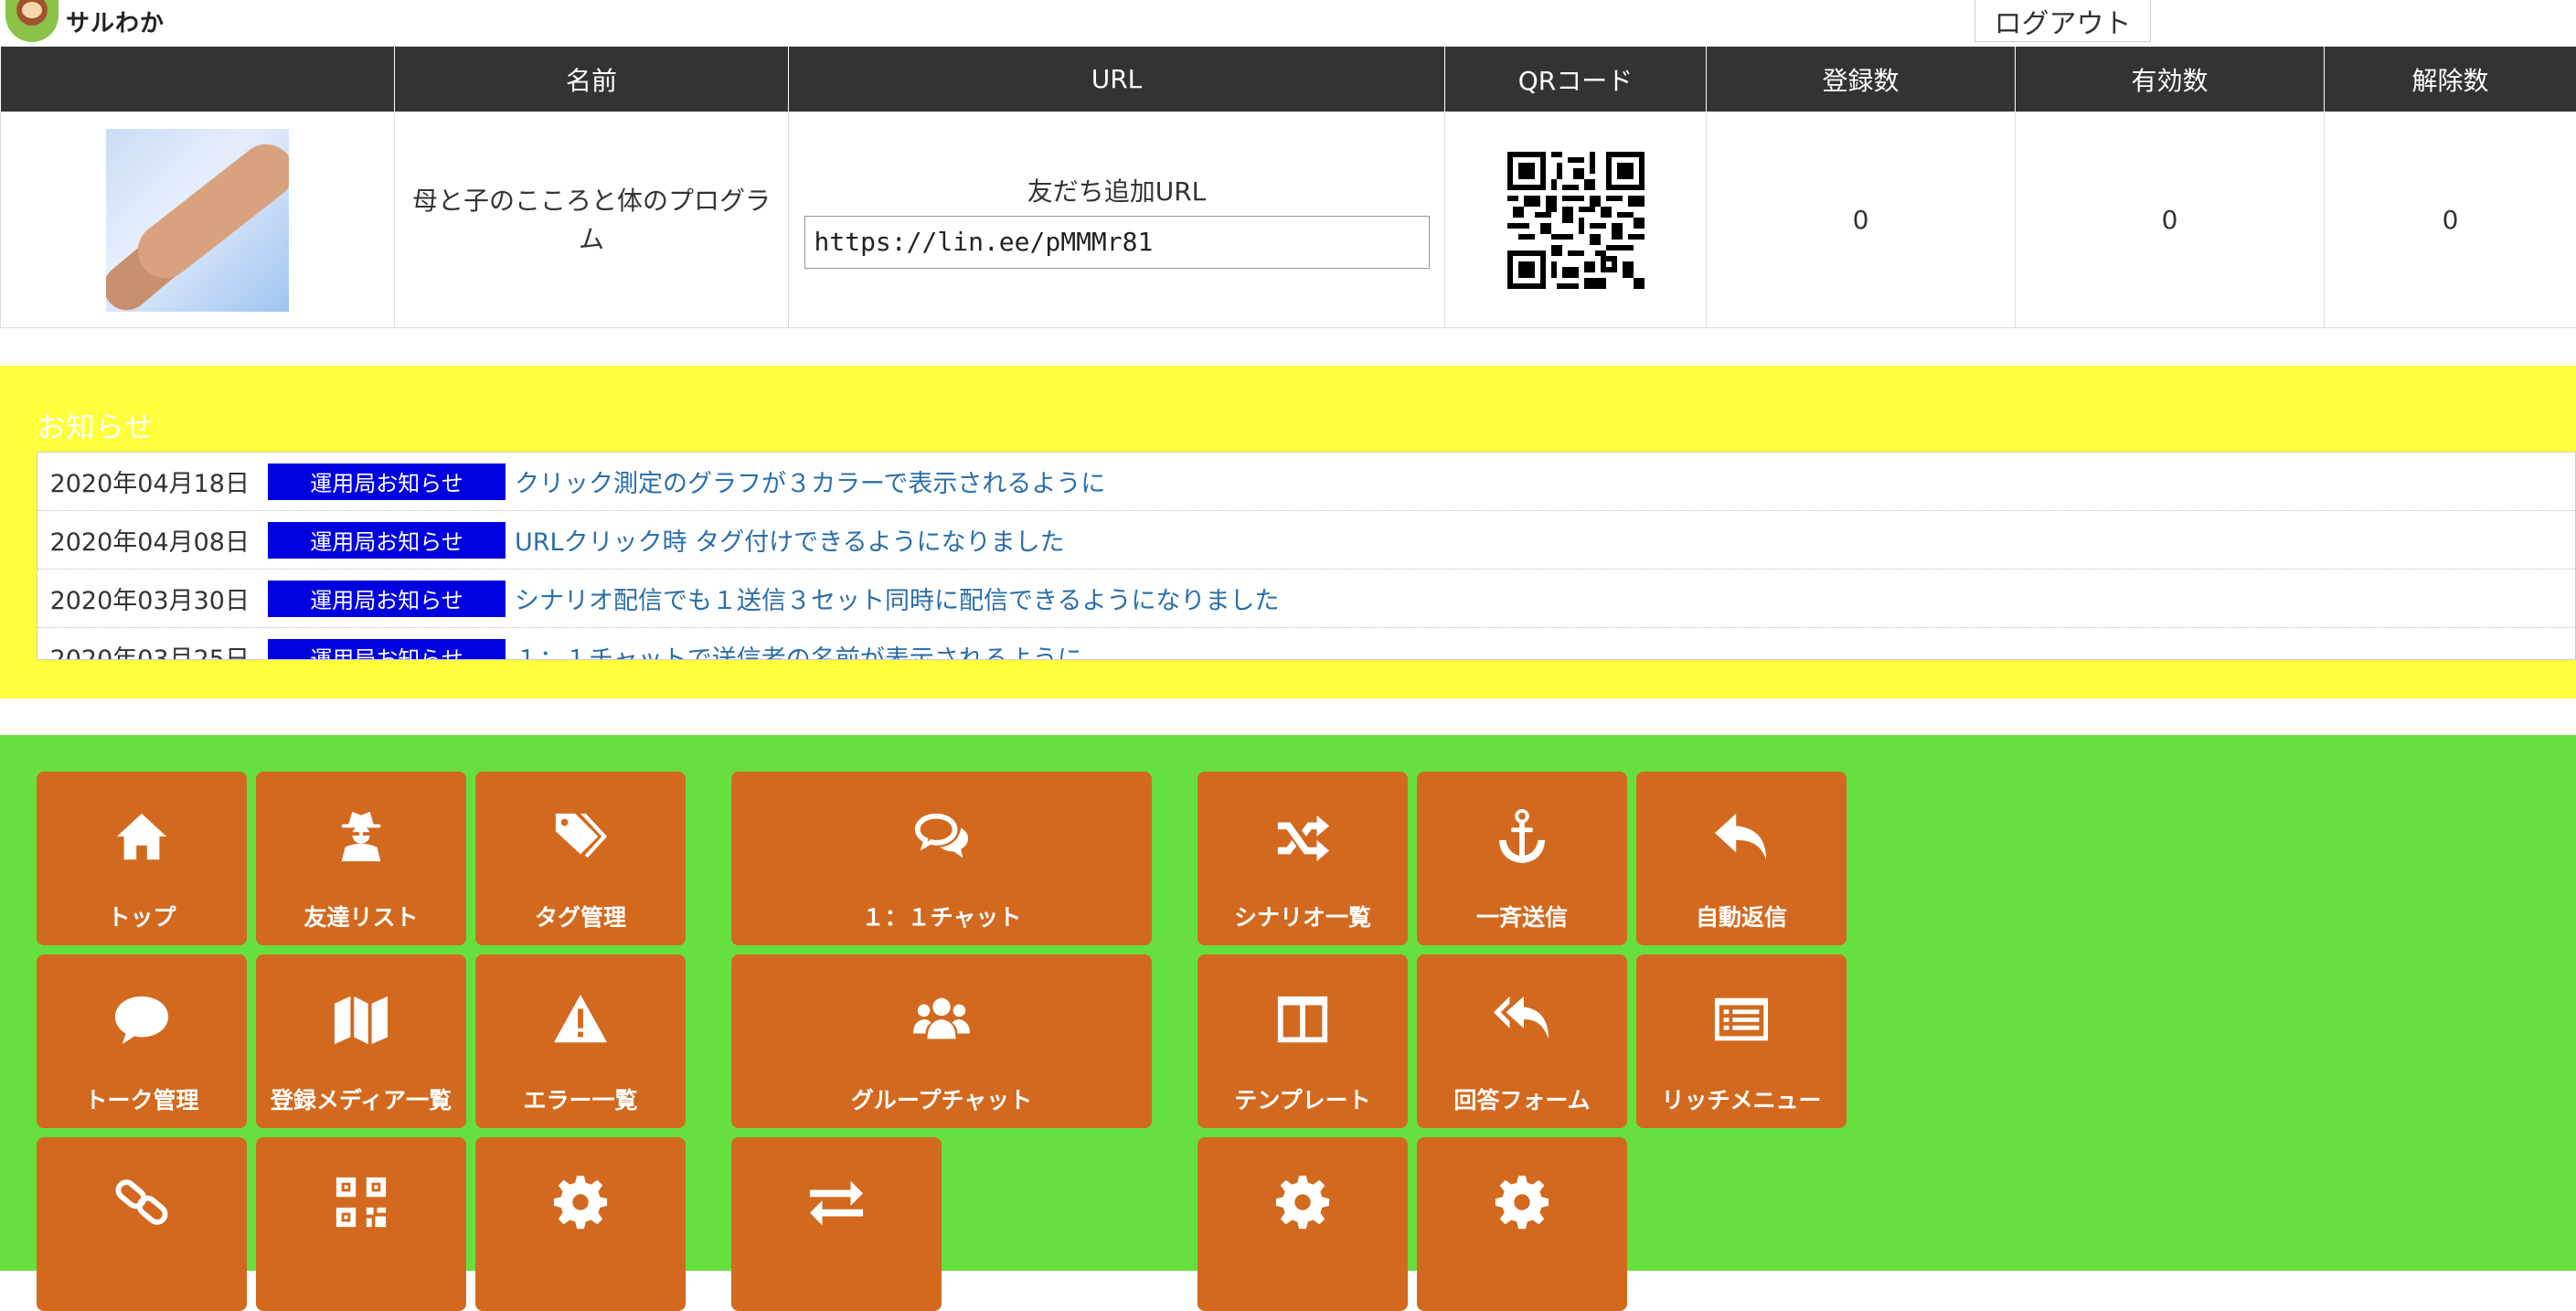 Image resolution: width=2576 pixels, height=1311 pixels. Describe the element at coordinates (153, 649) in the screenshot. I see `notice-date: 2020年03月25日` at that location.